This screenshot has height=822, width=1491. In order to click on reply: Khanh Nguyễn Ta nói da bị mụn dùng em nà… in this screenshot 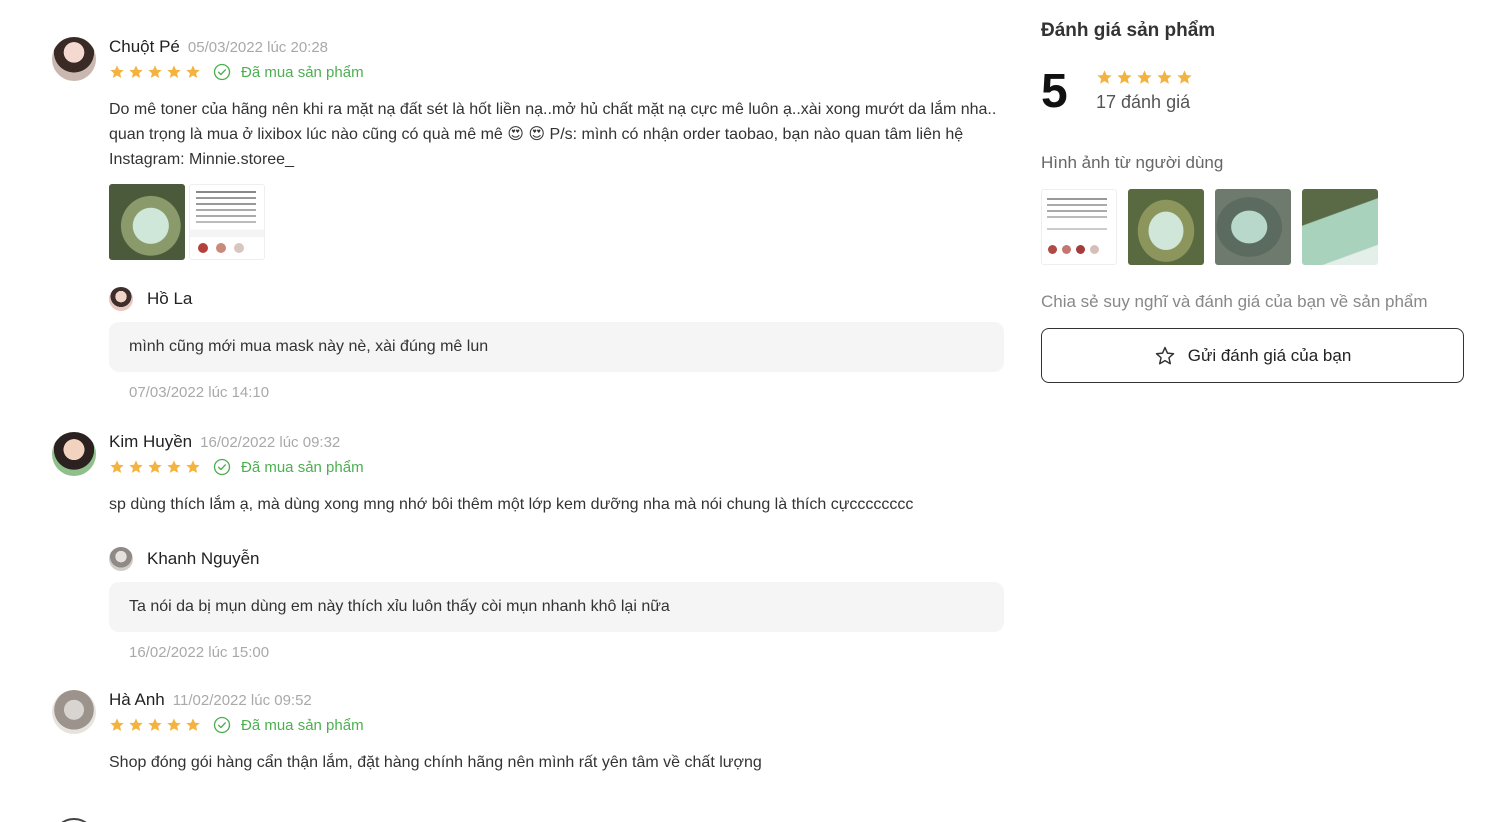, I will do `click(556, 607)`.